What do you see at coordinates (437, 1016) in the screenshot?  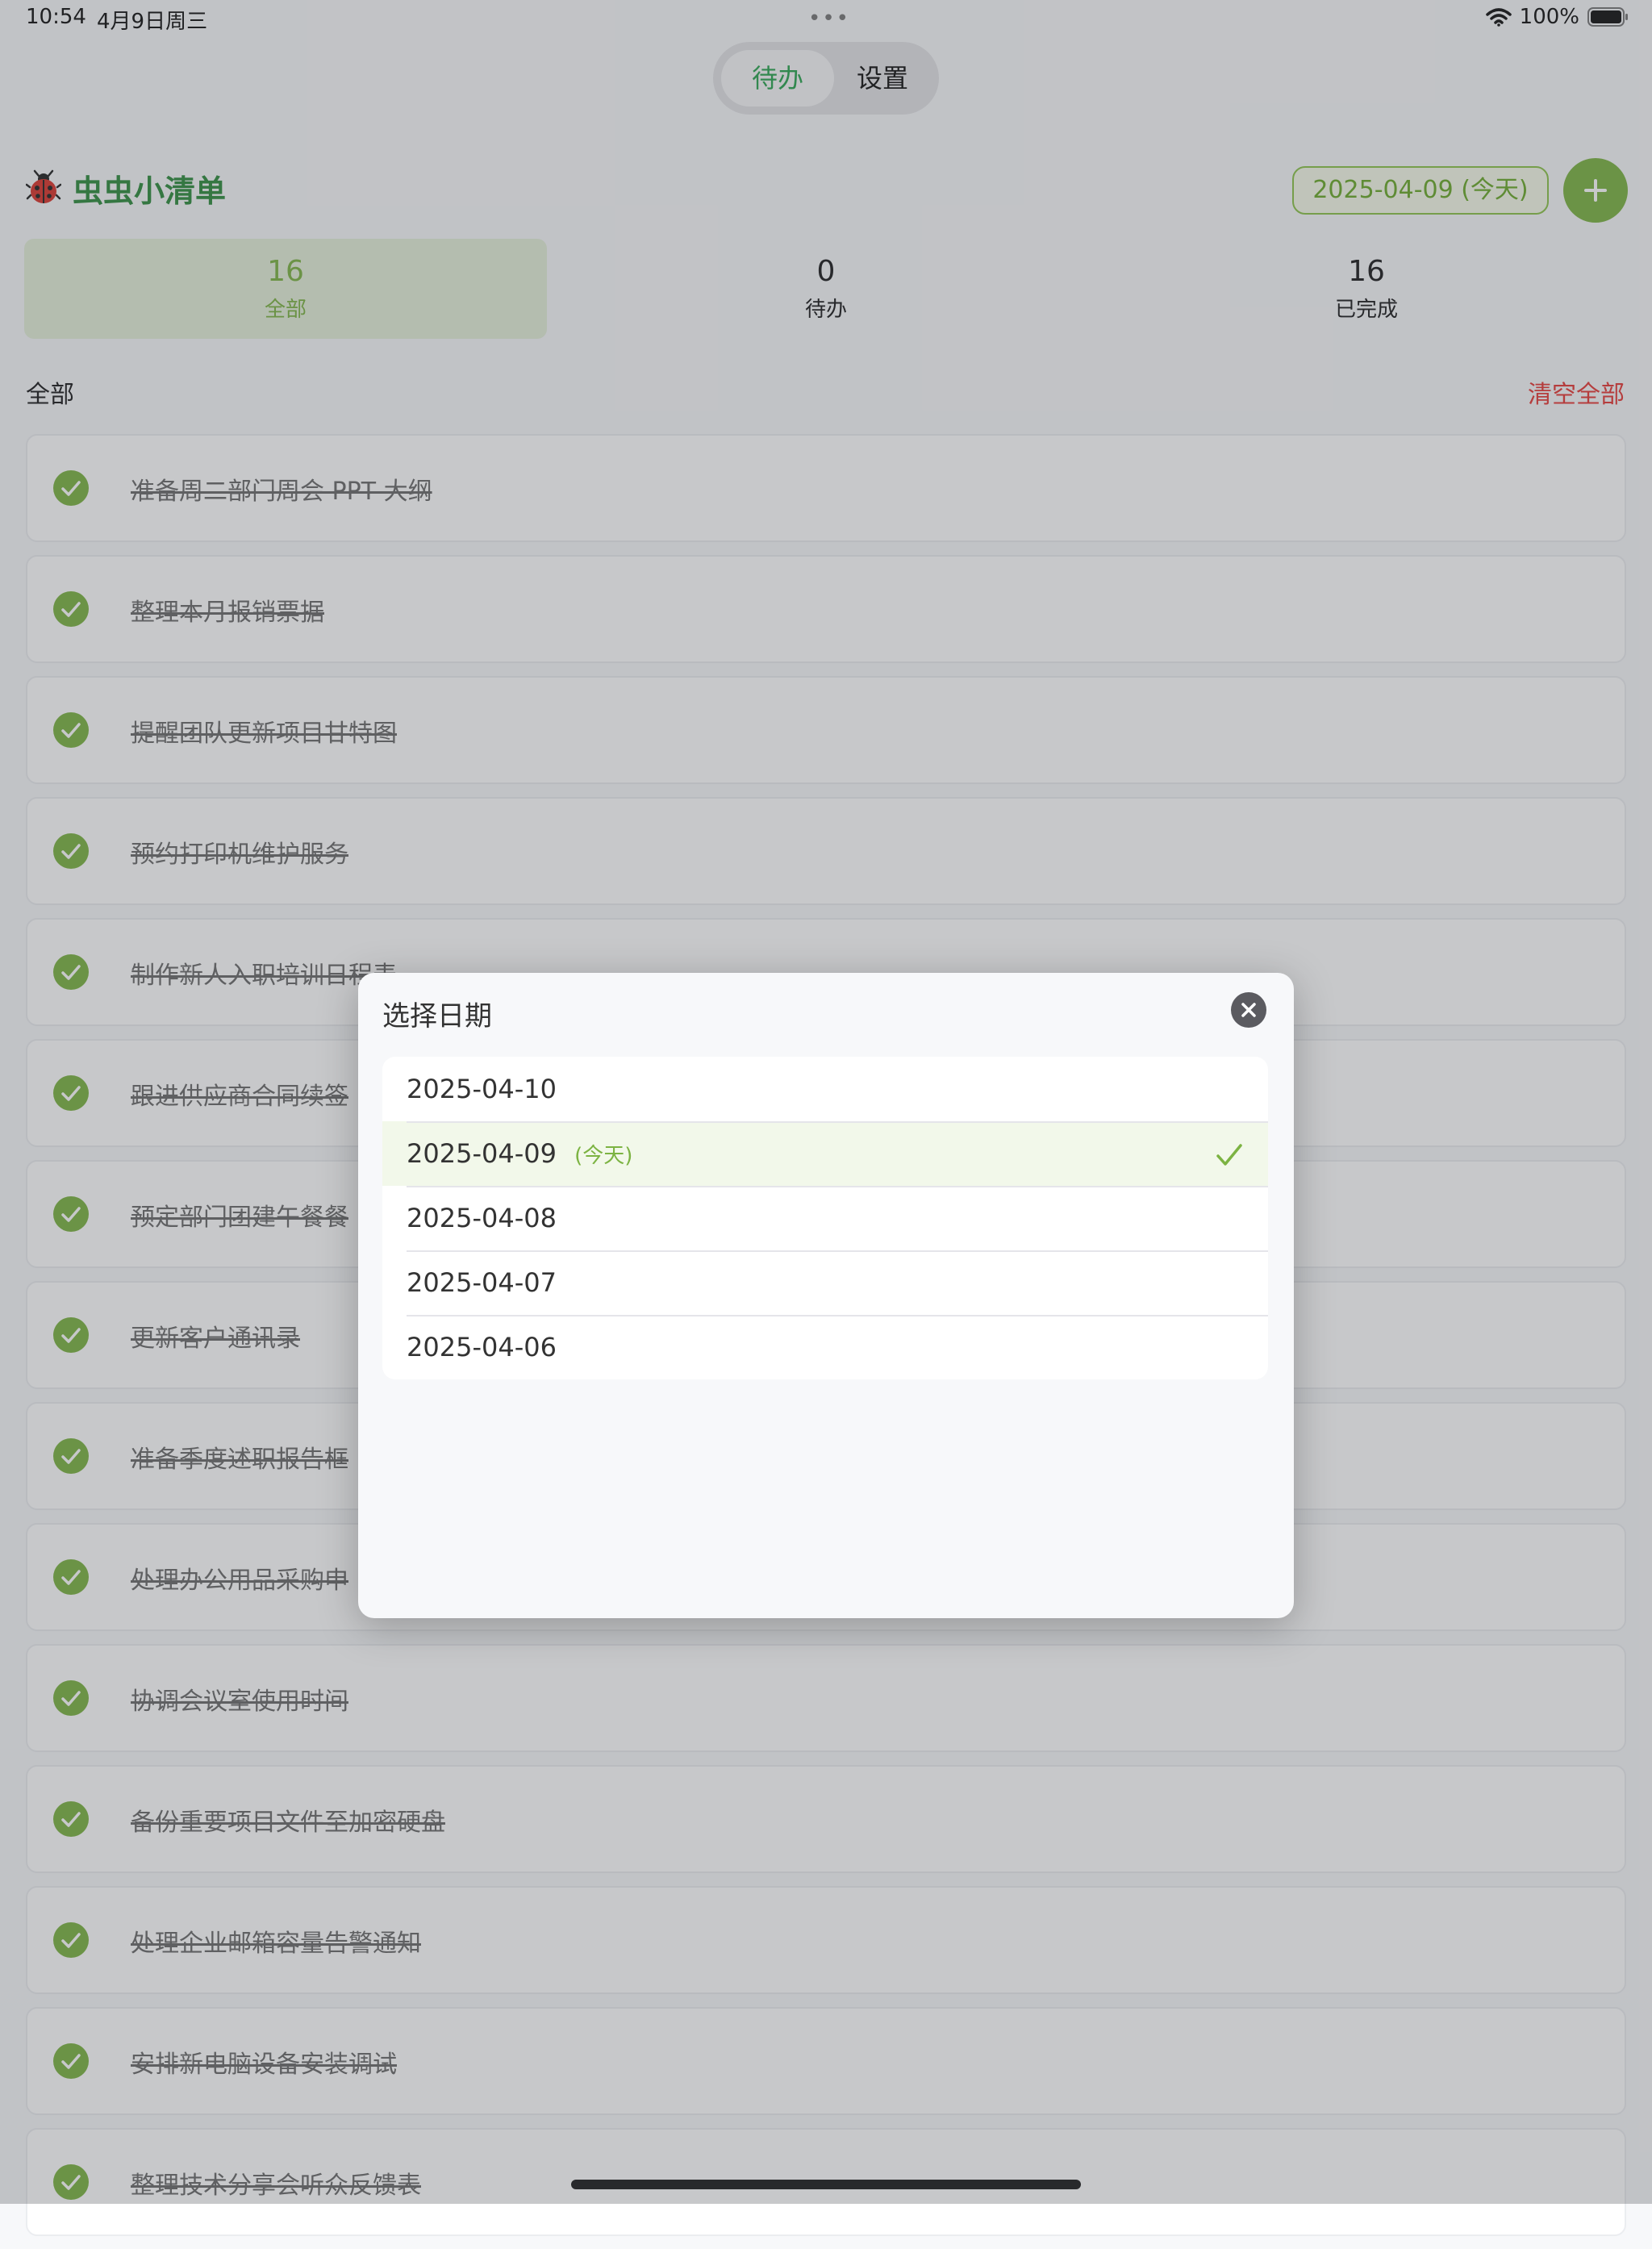 I see `modal-title: 选择日期` at bounding box center [437, 1016].